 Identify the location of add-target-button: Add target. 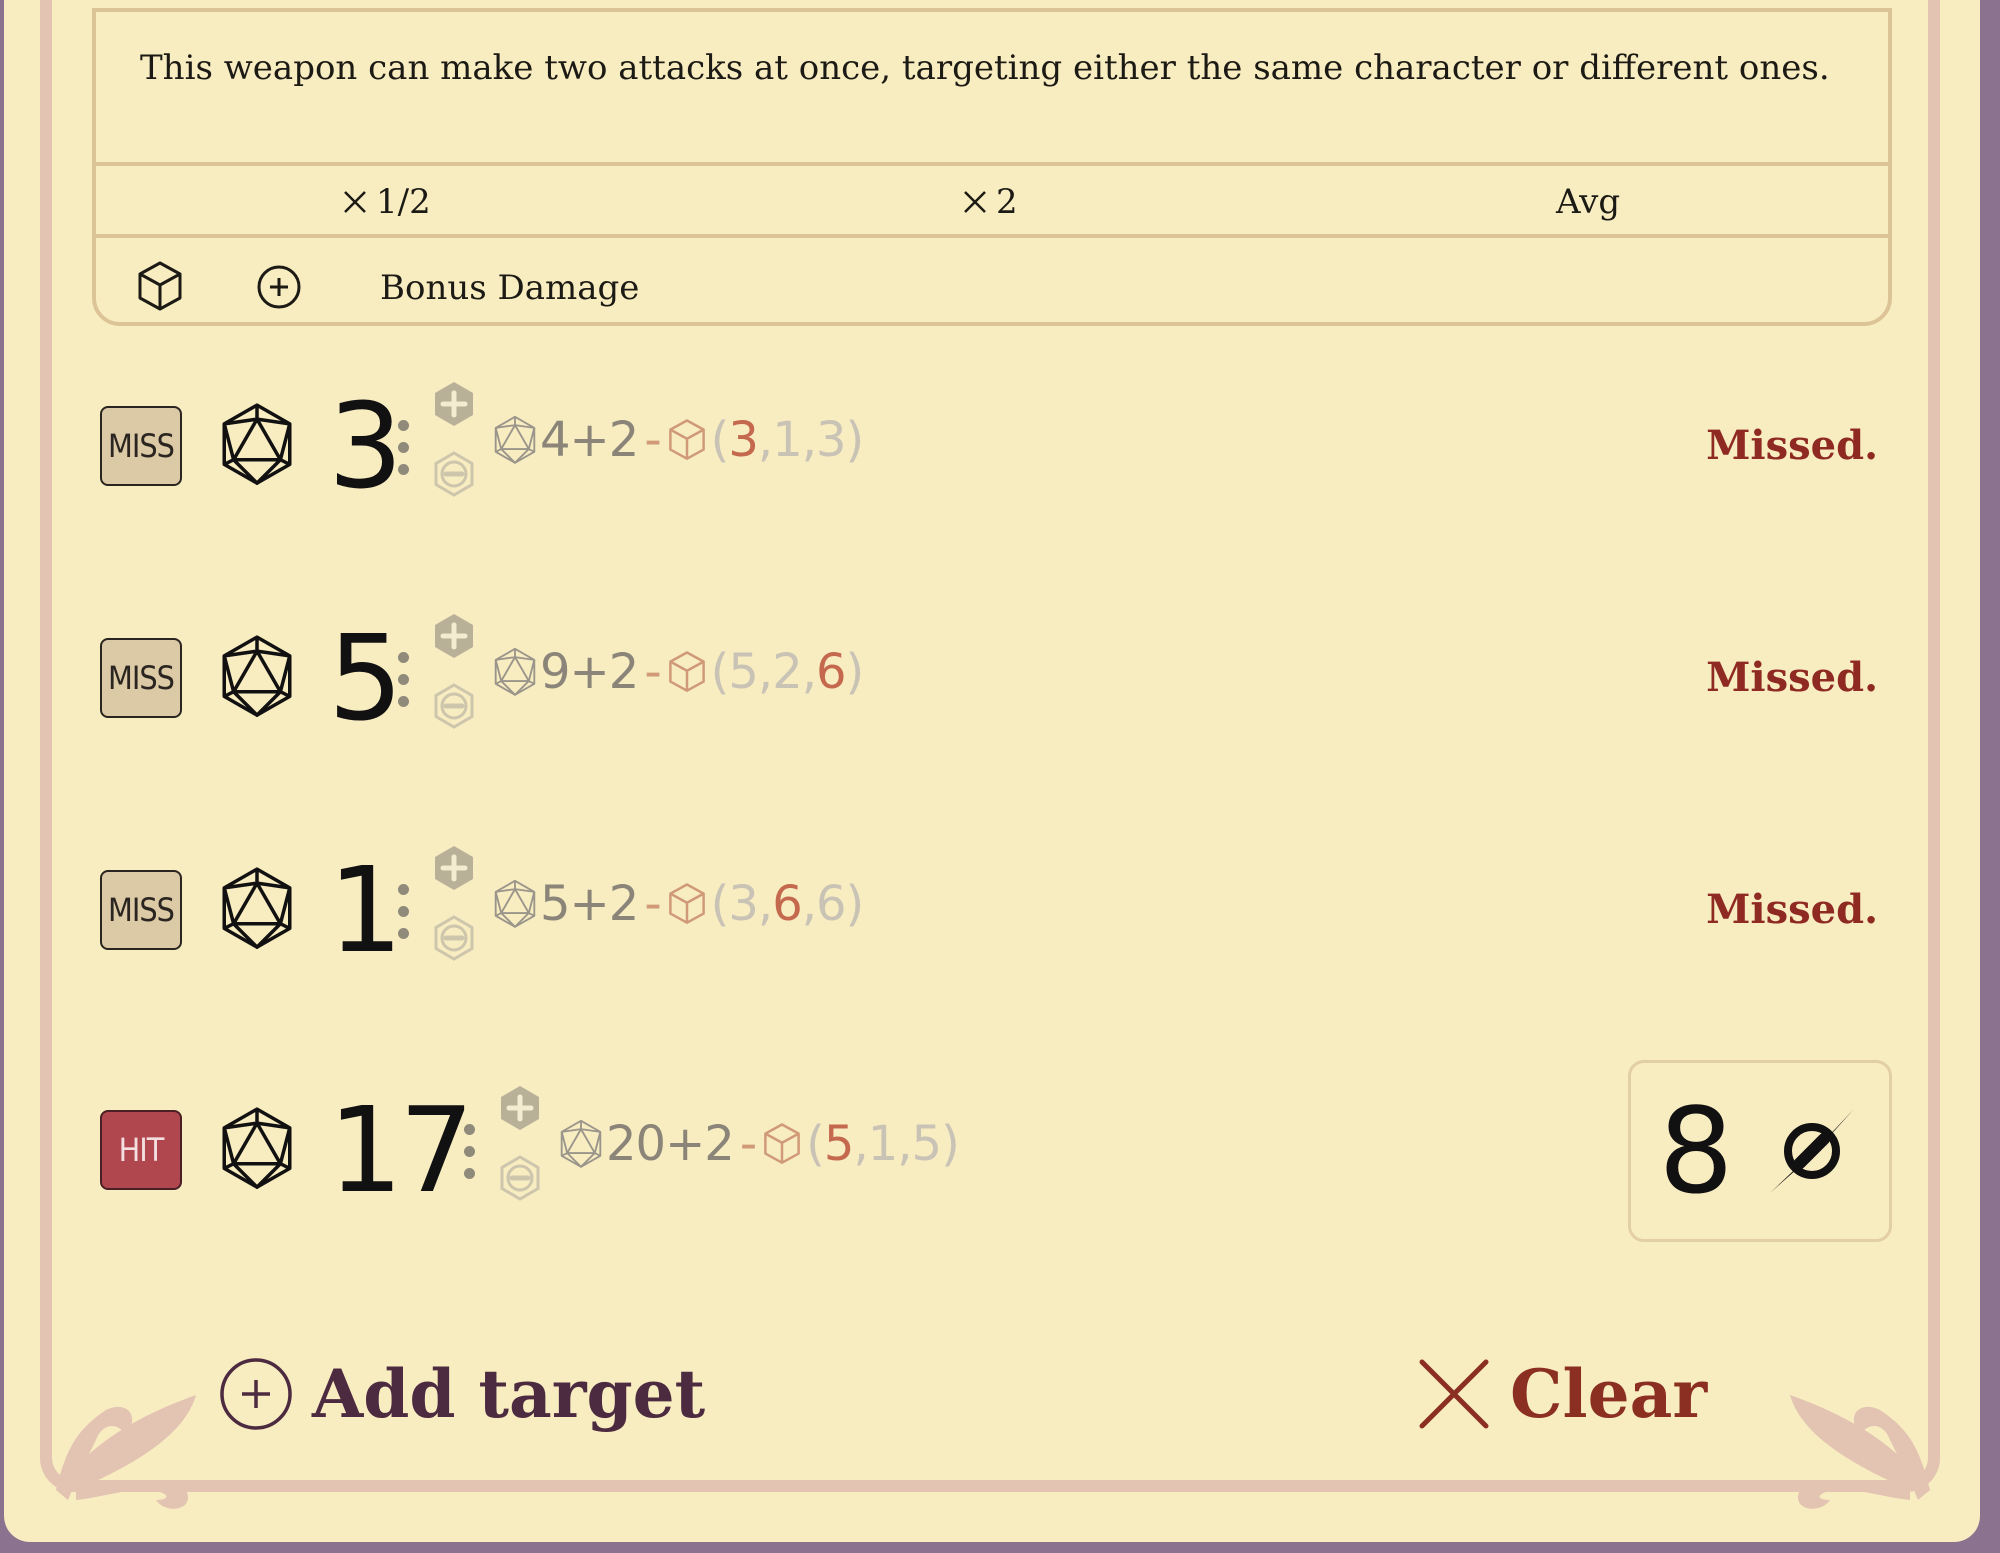
(461, 1394).